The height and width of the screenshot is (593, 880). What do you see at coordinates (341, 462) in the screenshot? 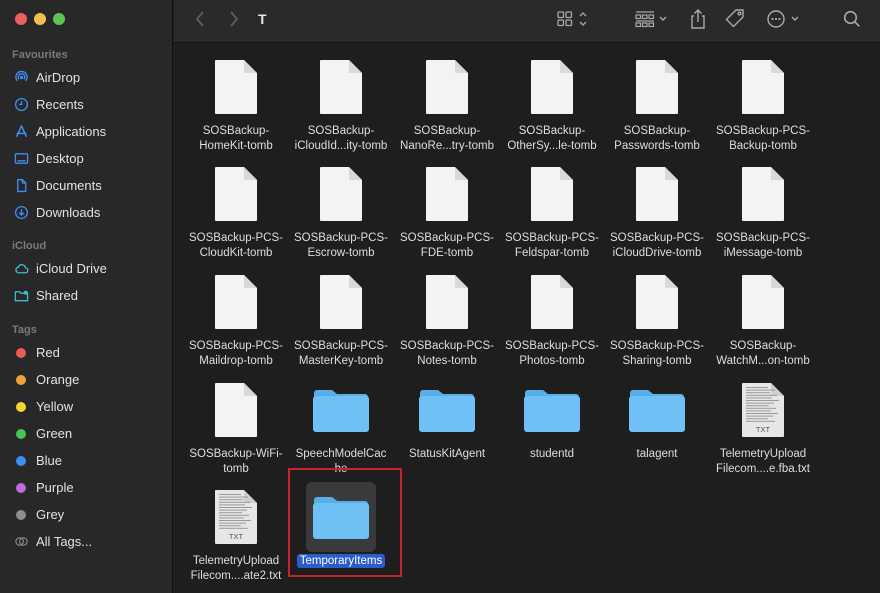
I see `file-name-label: SpeechModelCac he` at bounding box center [341, 462].